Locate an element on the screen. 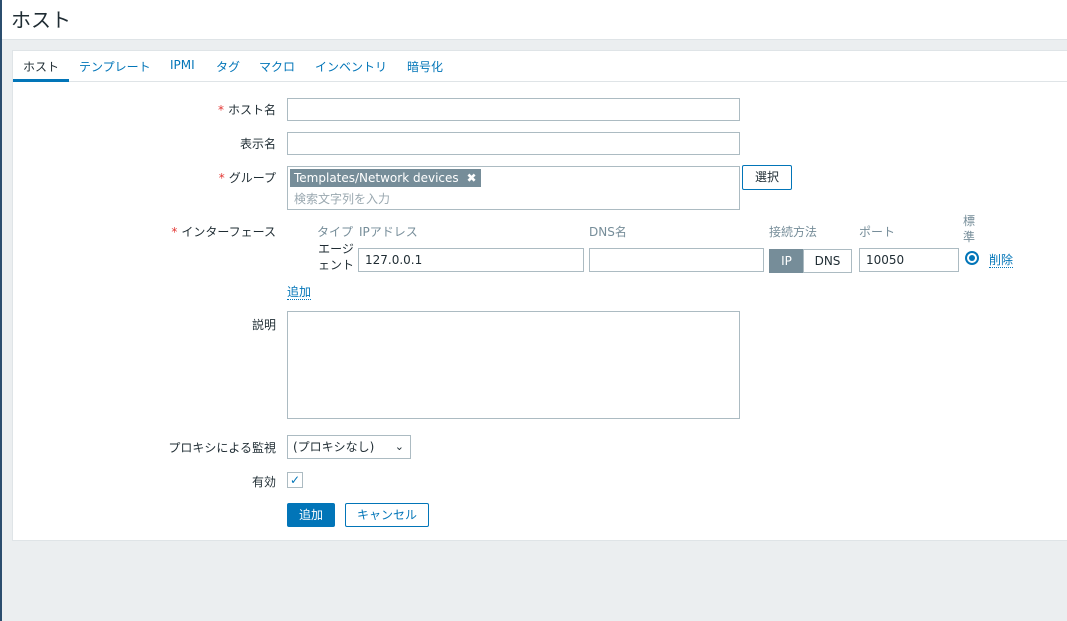 The height and width of the screenshot is (621, 1067). group-chip: Templates/Network devices ✖ is located at coordinates (385, 178).